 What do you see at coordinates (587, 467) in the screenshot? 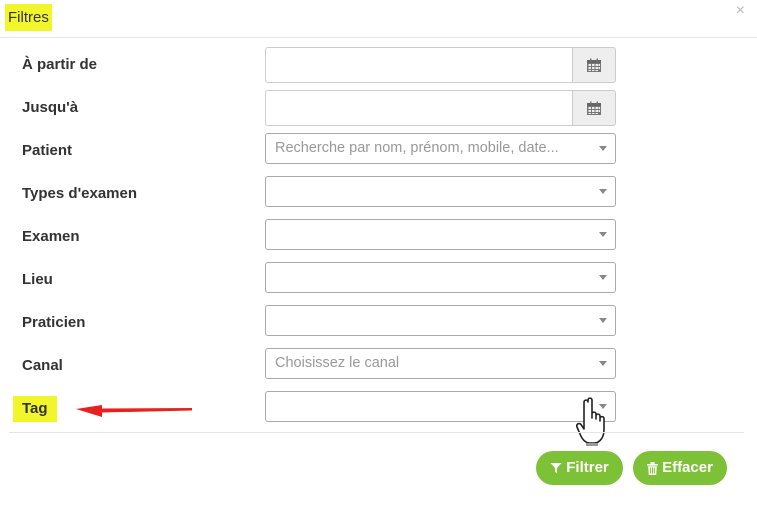
I see `filter-button-label: Filtrer` at bounding box center [587, 467].